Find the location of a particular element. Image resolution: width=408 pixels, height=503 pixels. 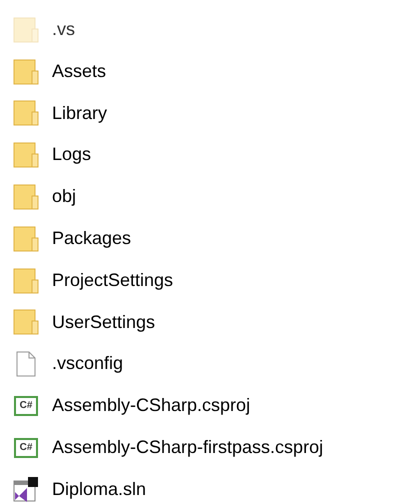

file-name: Diploma.sln is located at coordinates (99, 489).